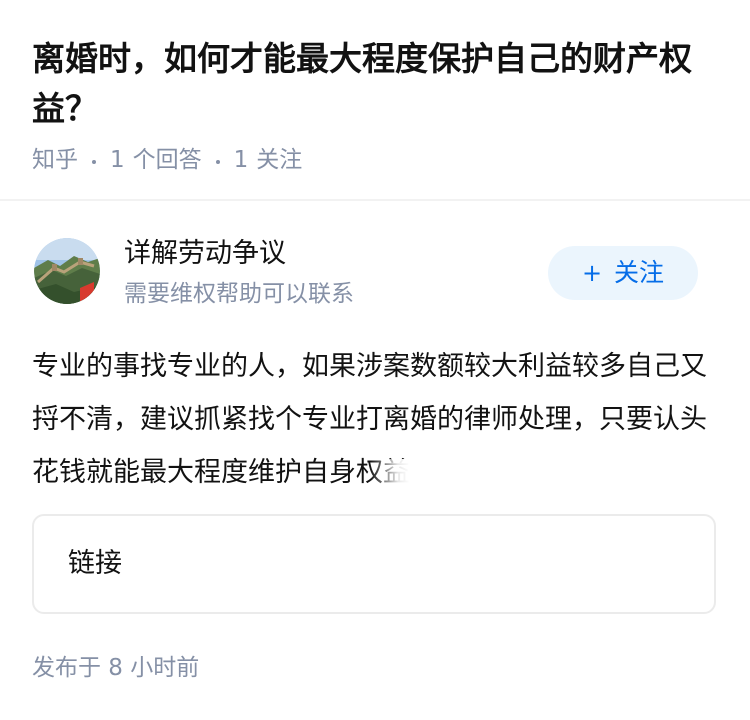 This screenshot has width=750, height=720. I want to click on section-divider, so click(375, 200).